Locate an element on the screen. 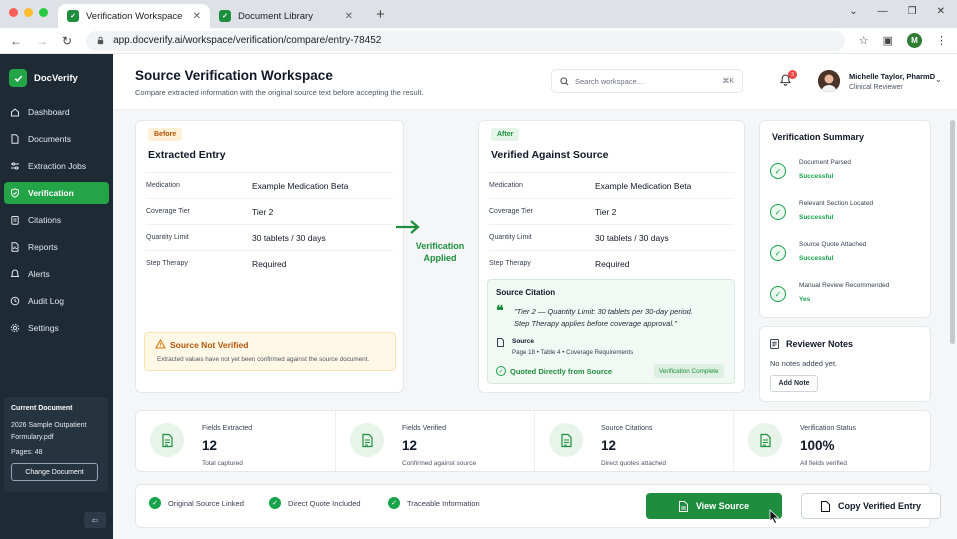  new-tab-icon: + is located at coordinates (380, 14).